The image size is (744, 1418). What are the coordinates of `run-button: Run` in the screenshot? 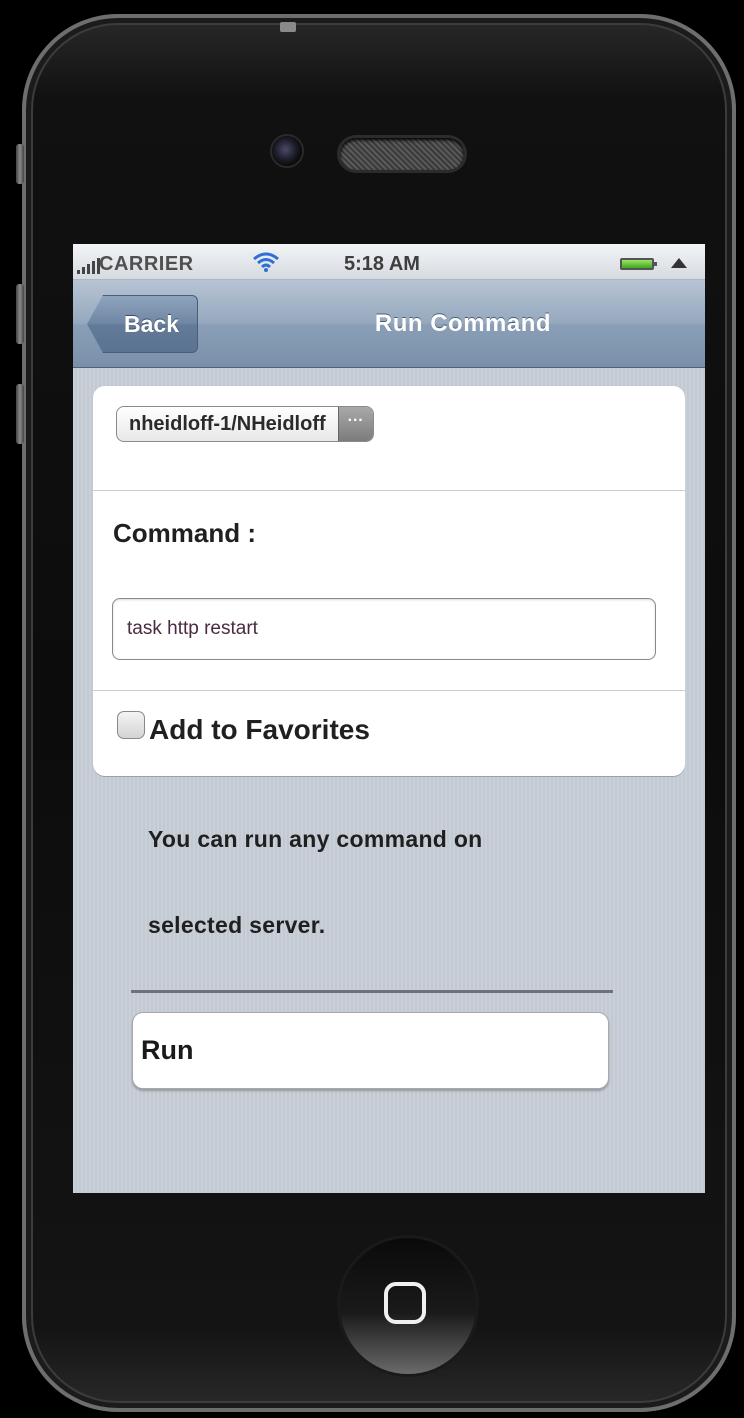 It's located at (370, 1050).